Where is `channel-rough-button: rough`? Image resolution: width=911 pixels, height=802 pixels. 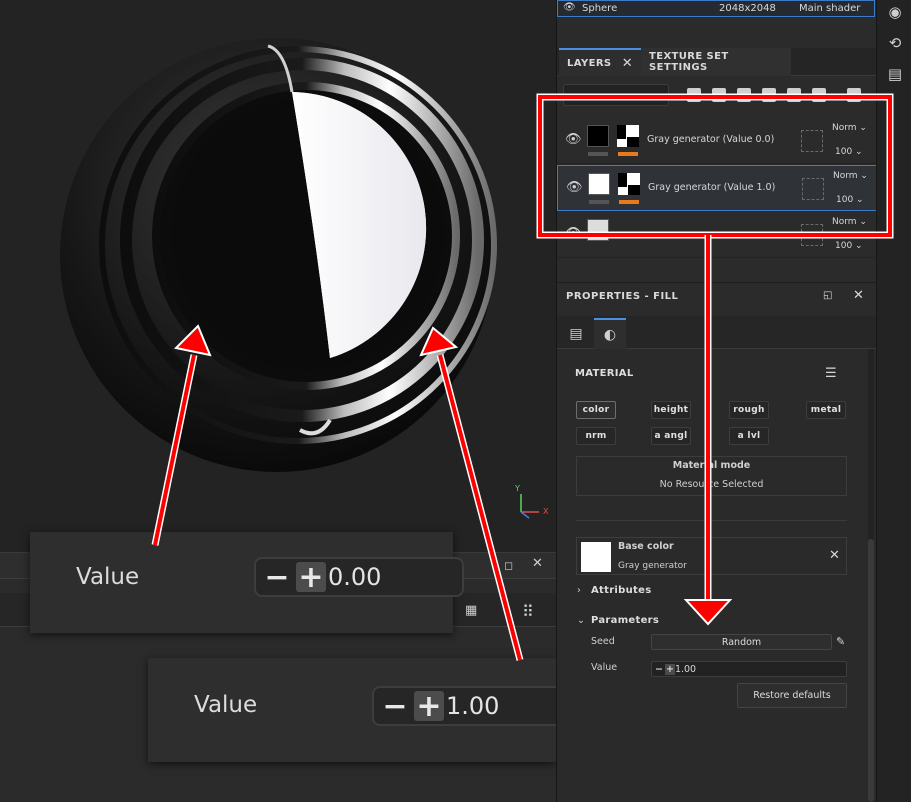
channel-rough-button: rough is located at coordinates (749, 410).